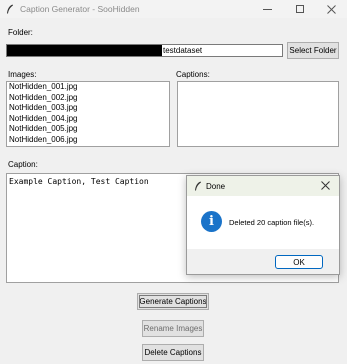 This screenshot has height=364, width=347. Describe the element at coordinates (84, 50) in the screenshot. I see `redacted-path` at that location.